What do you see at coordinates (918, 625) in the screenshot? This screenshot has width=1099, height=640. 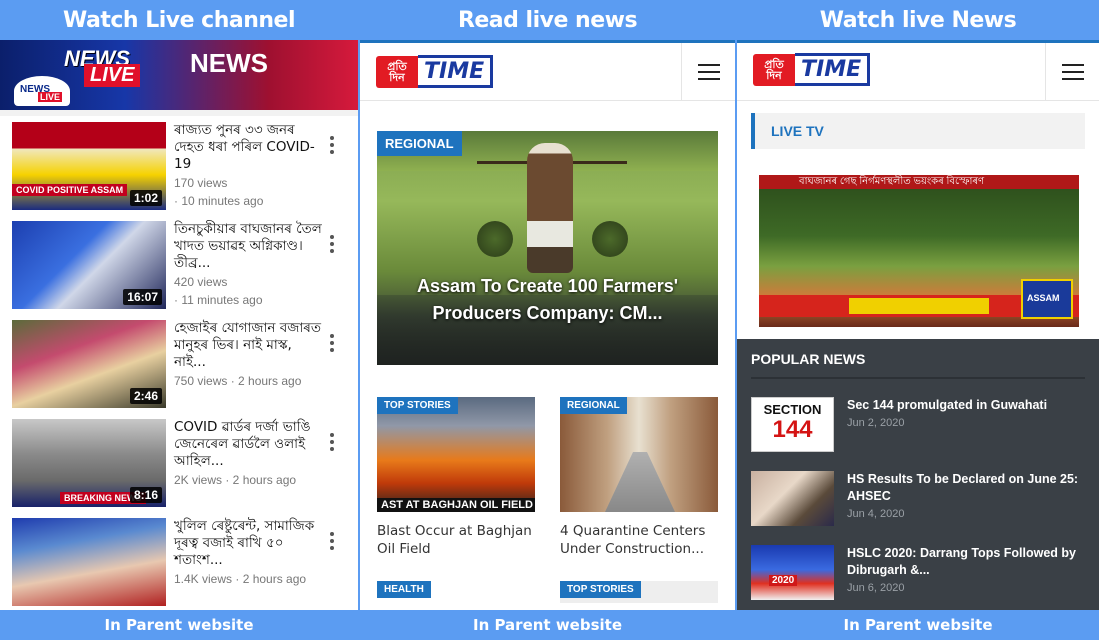 I see `footer-label-right: In Parent website` at bounding box center [918, 625].